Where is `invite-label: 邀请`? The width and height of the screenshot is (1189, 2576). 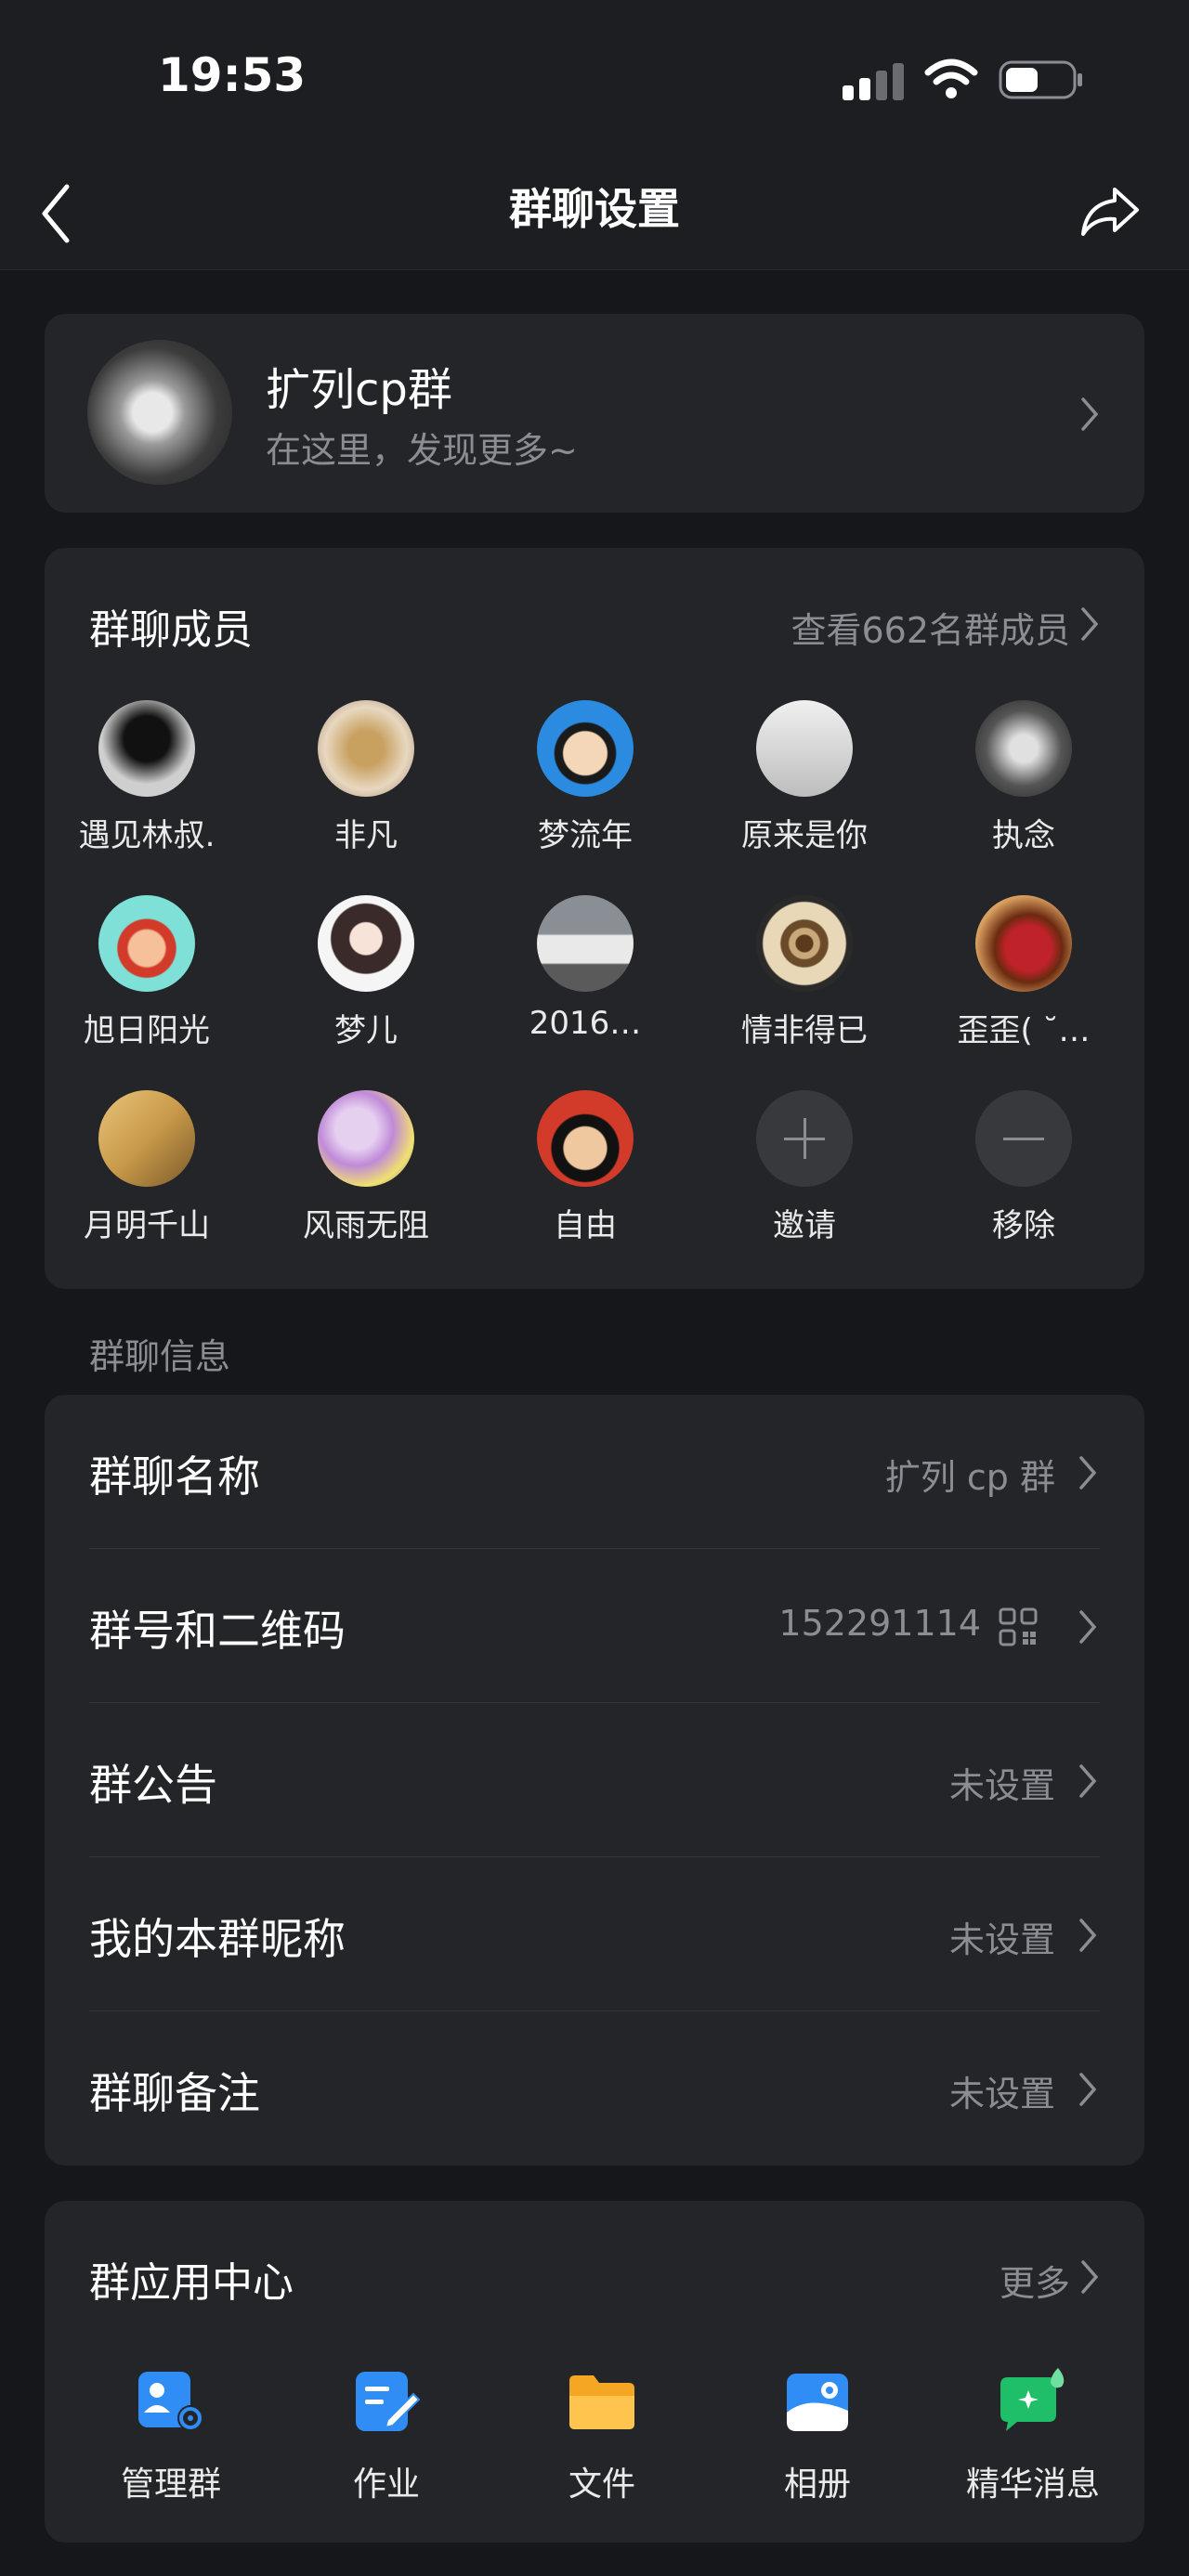
invite-label: 邀请 is located at coordinates (804, 1225).